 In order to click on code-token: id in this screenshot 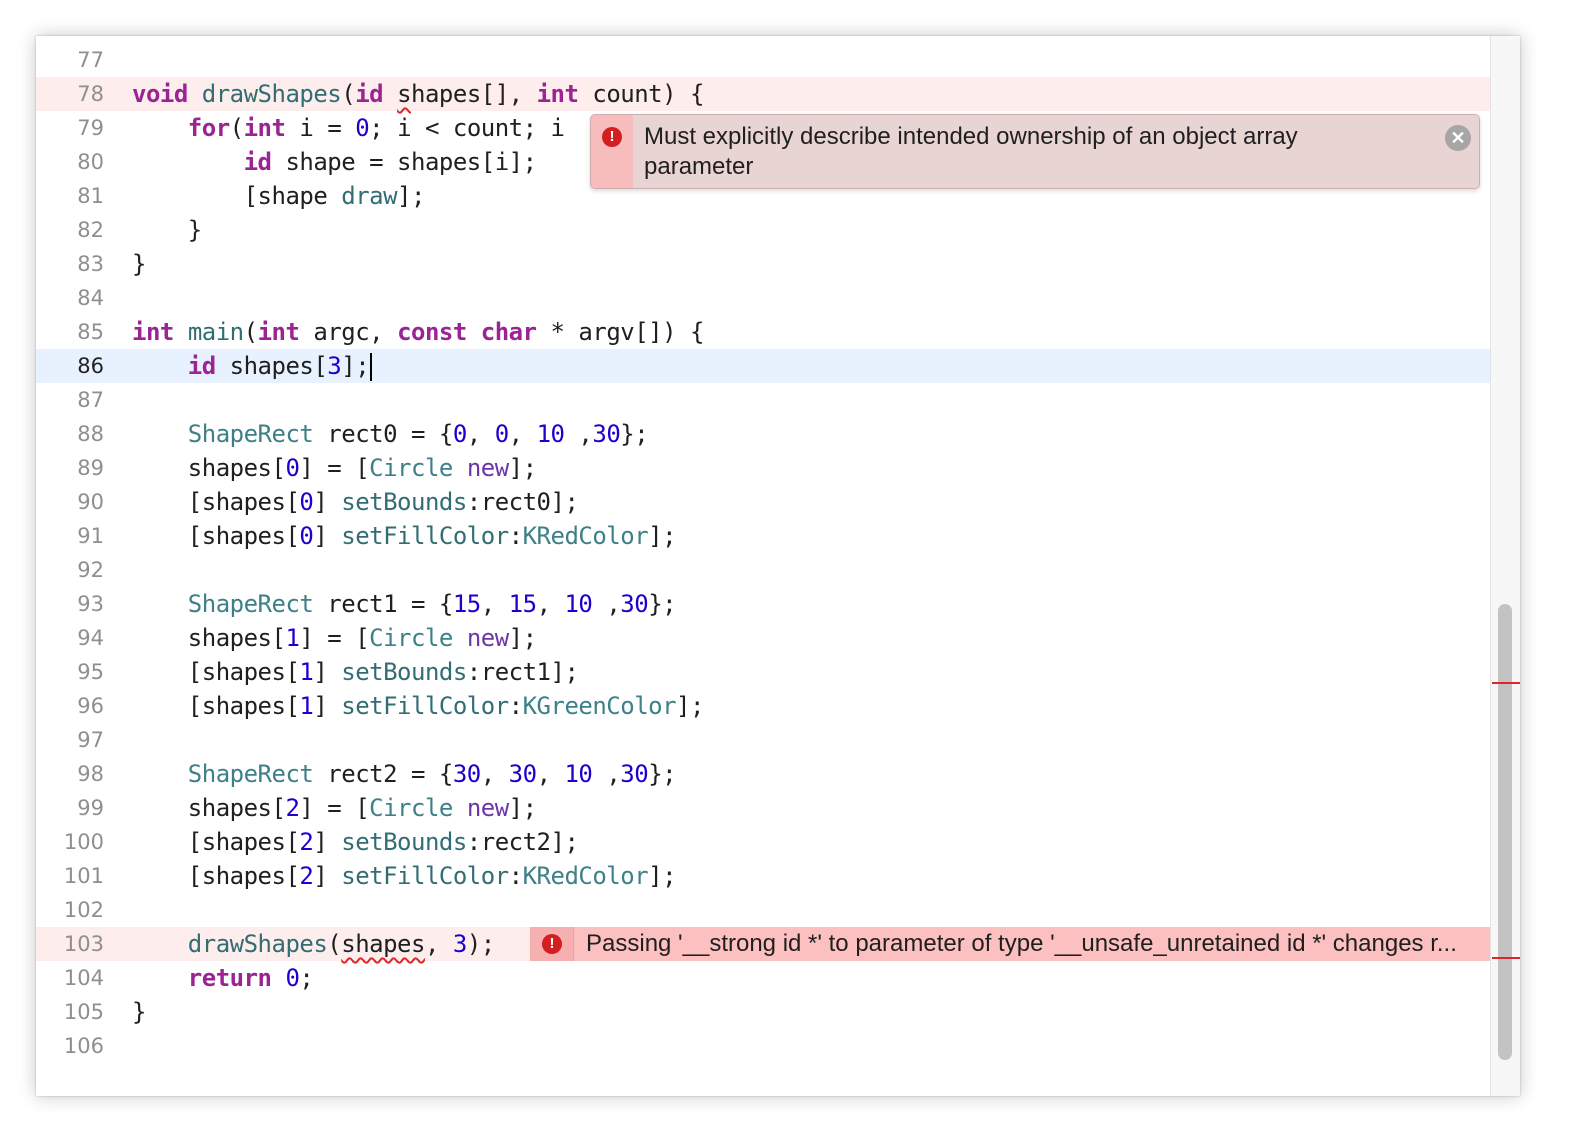, I will do `click(369, 94)`.